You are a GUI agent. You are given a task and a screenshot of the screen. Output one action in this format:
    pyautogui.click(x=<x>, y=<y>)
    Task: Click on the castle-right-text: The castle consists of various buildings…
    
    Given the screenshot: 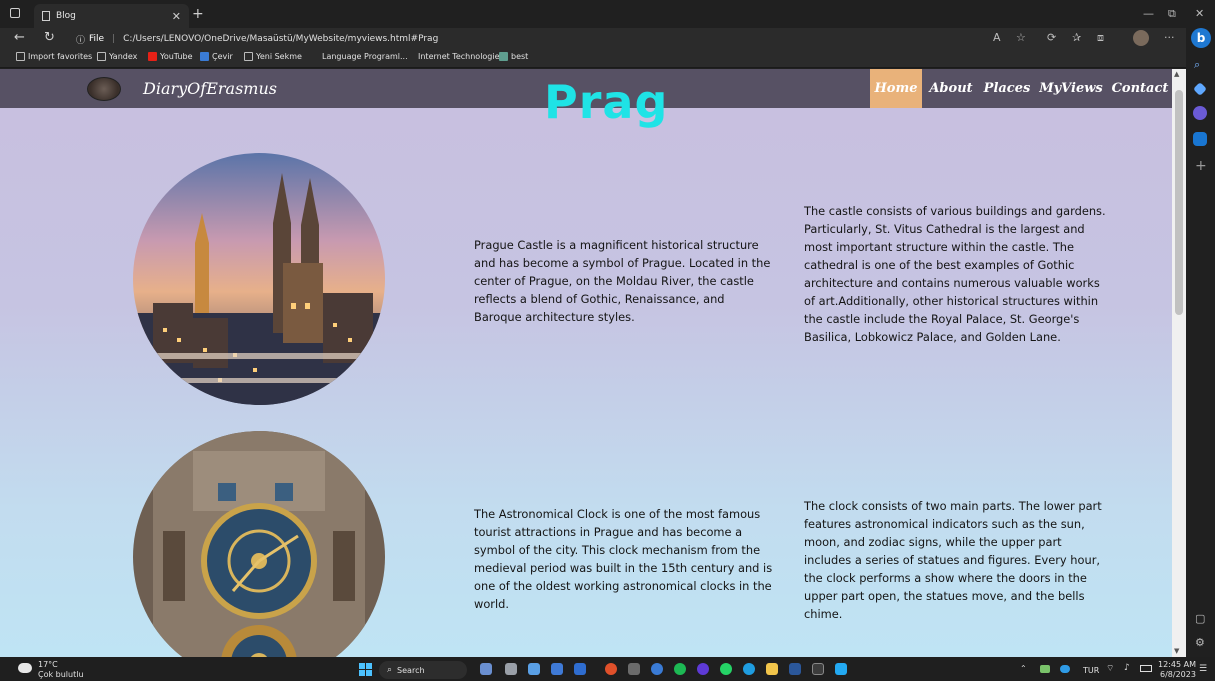 What is the action you would take?
    pyautogui.click(x=955, y=274)
    